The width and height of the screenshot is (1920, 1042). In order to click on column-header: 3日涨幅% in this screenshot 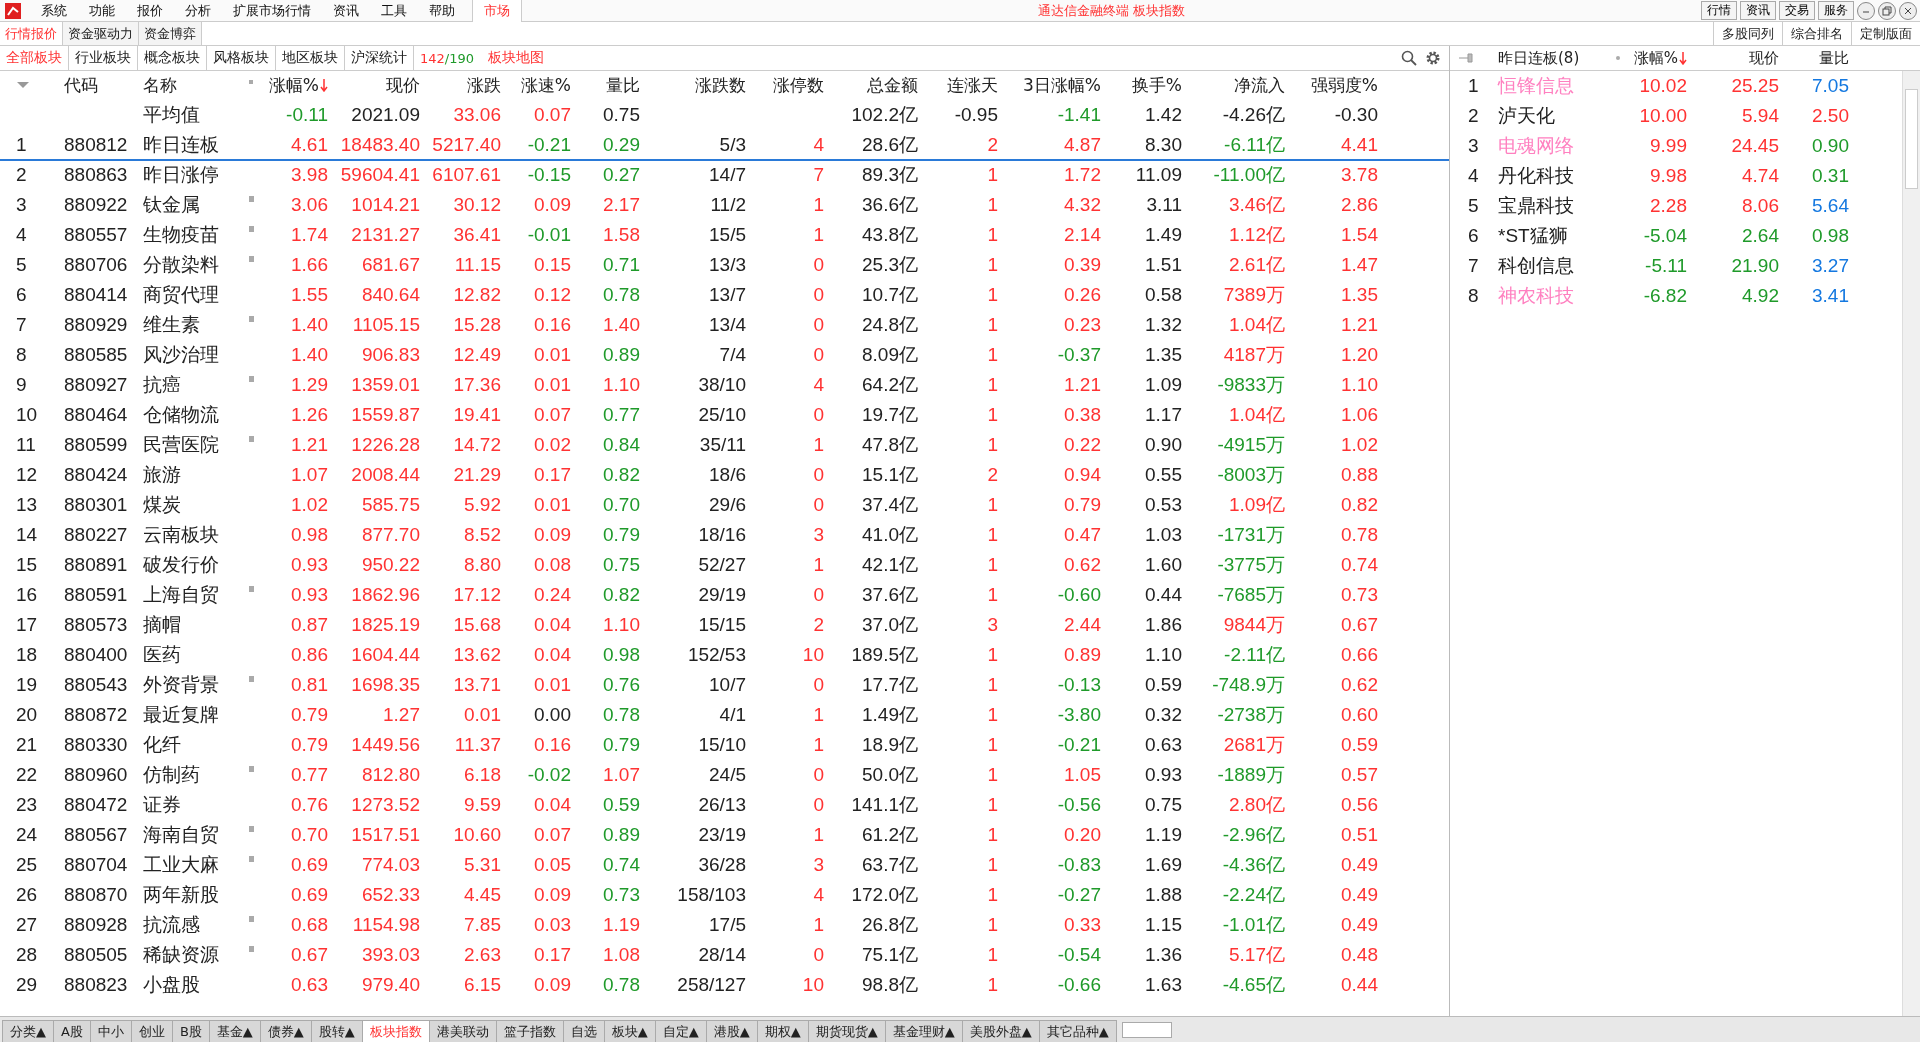, I will do `click(1049, 85)`.